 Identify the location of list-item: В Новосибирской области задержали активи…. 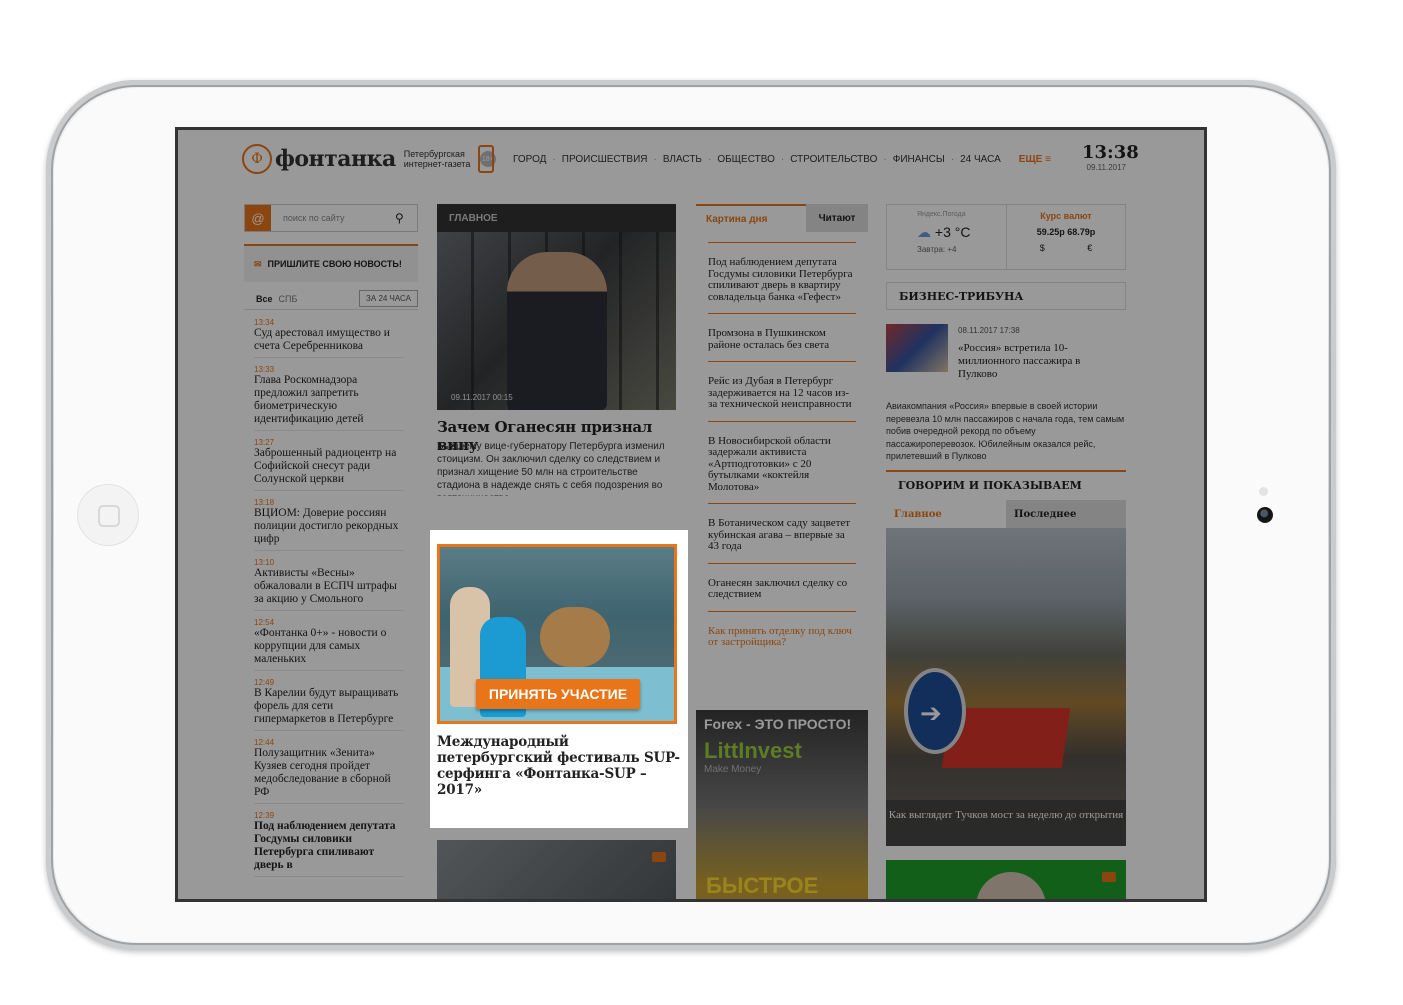
(782, 462).